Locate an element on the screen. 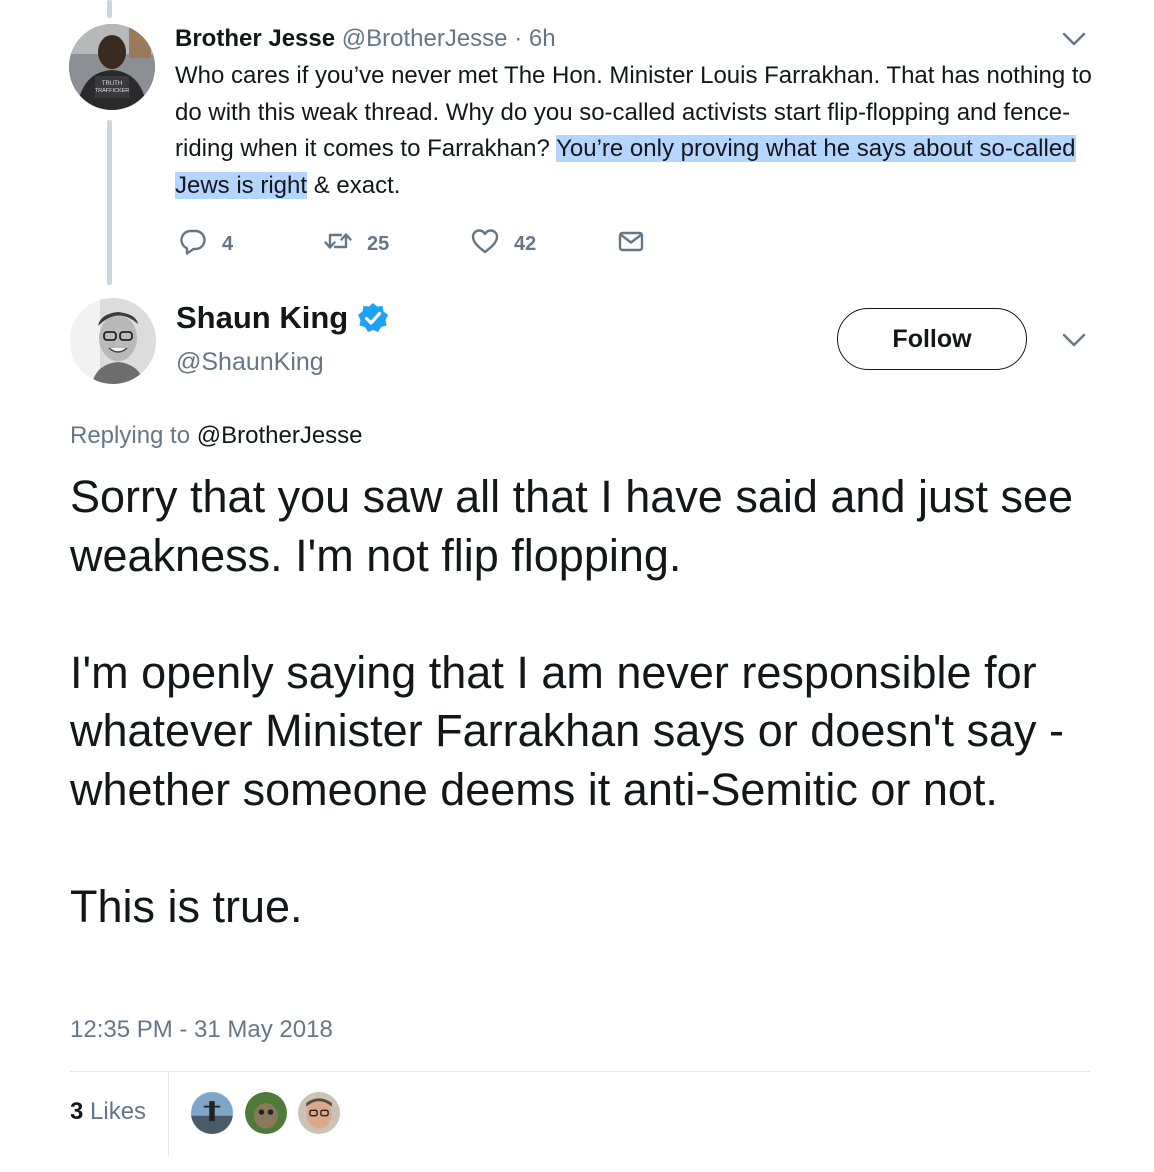  parent-tweet-time: 6h is located at coordinates (542, 38).